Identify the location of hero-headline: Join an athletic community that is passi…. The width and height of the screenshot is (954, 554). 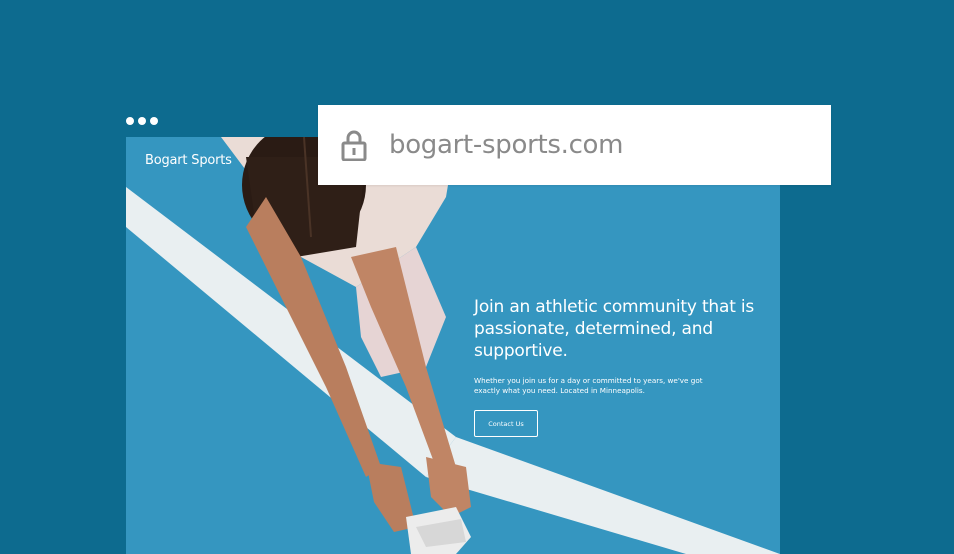
(614, 329).